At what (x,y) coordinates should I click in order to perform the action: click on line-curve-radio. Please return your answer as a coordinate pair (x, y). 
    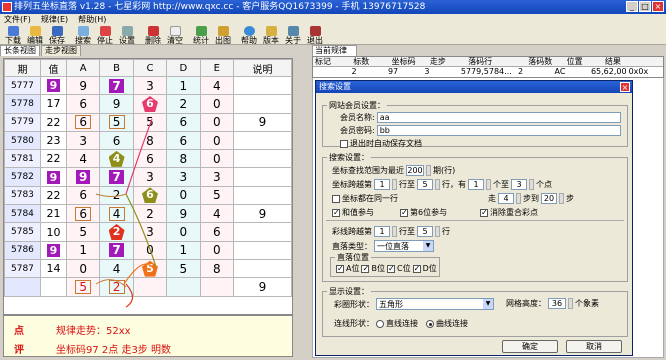
    Looking at the image, I should click on (430, 323).